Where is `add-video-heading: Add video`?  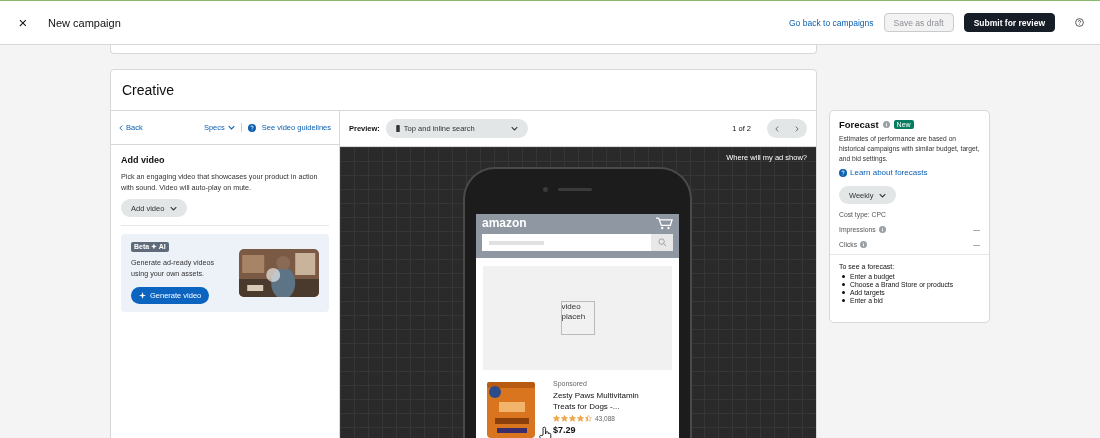 add-video-heading: Add video is located at coordinates (143, 160).